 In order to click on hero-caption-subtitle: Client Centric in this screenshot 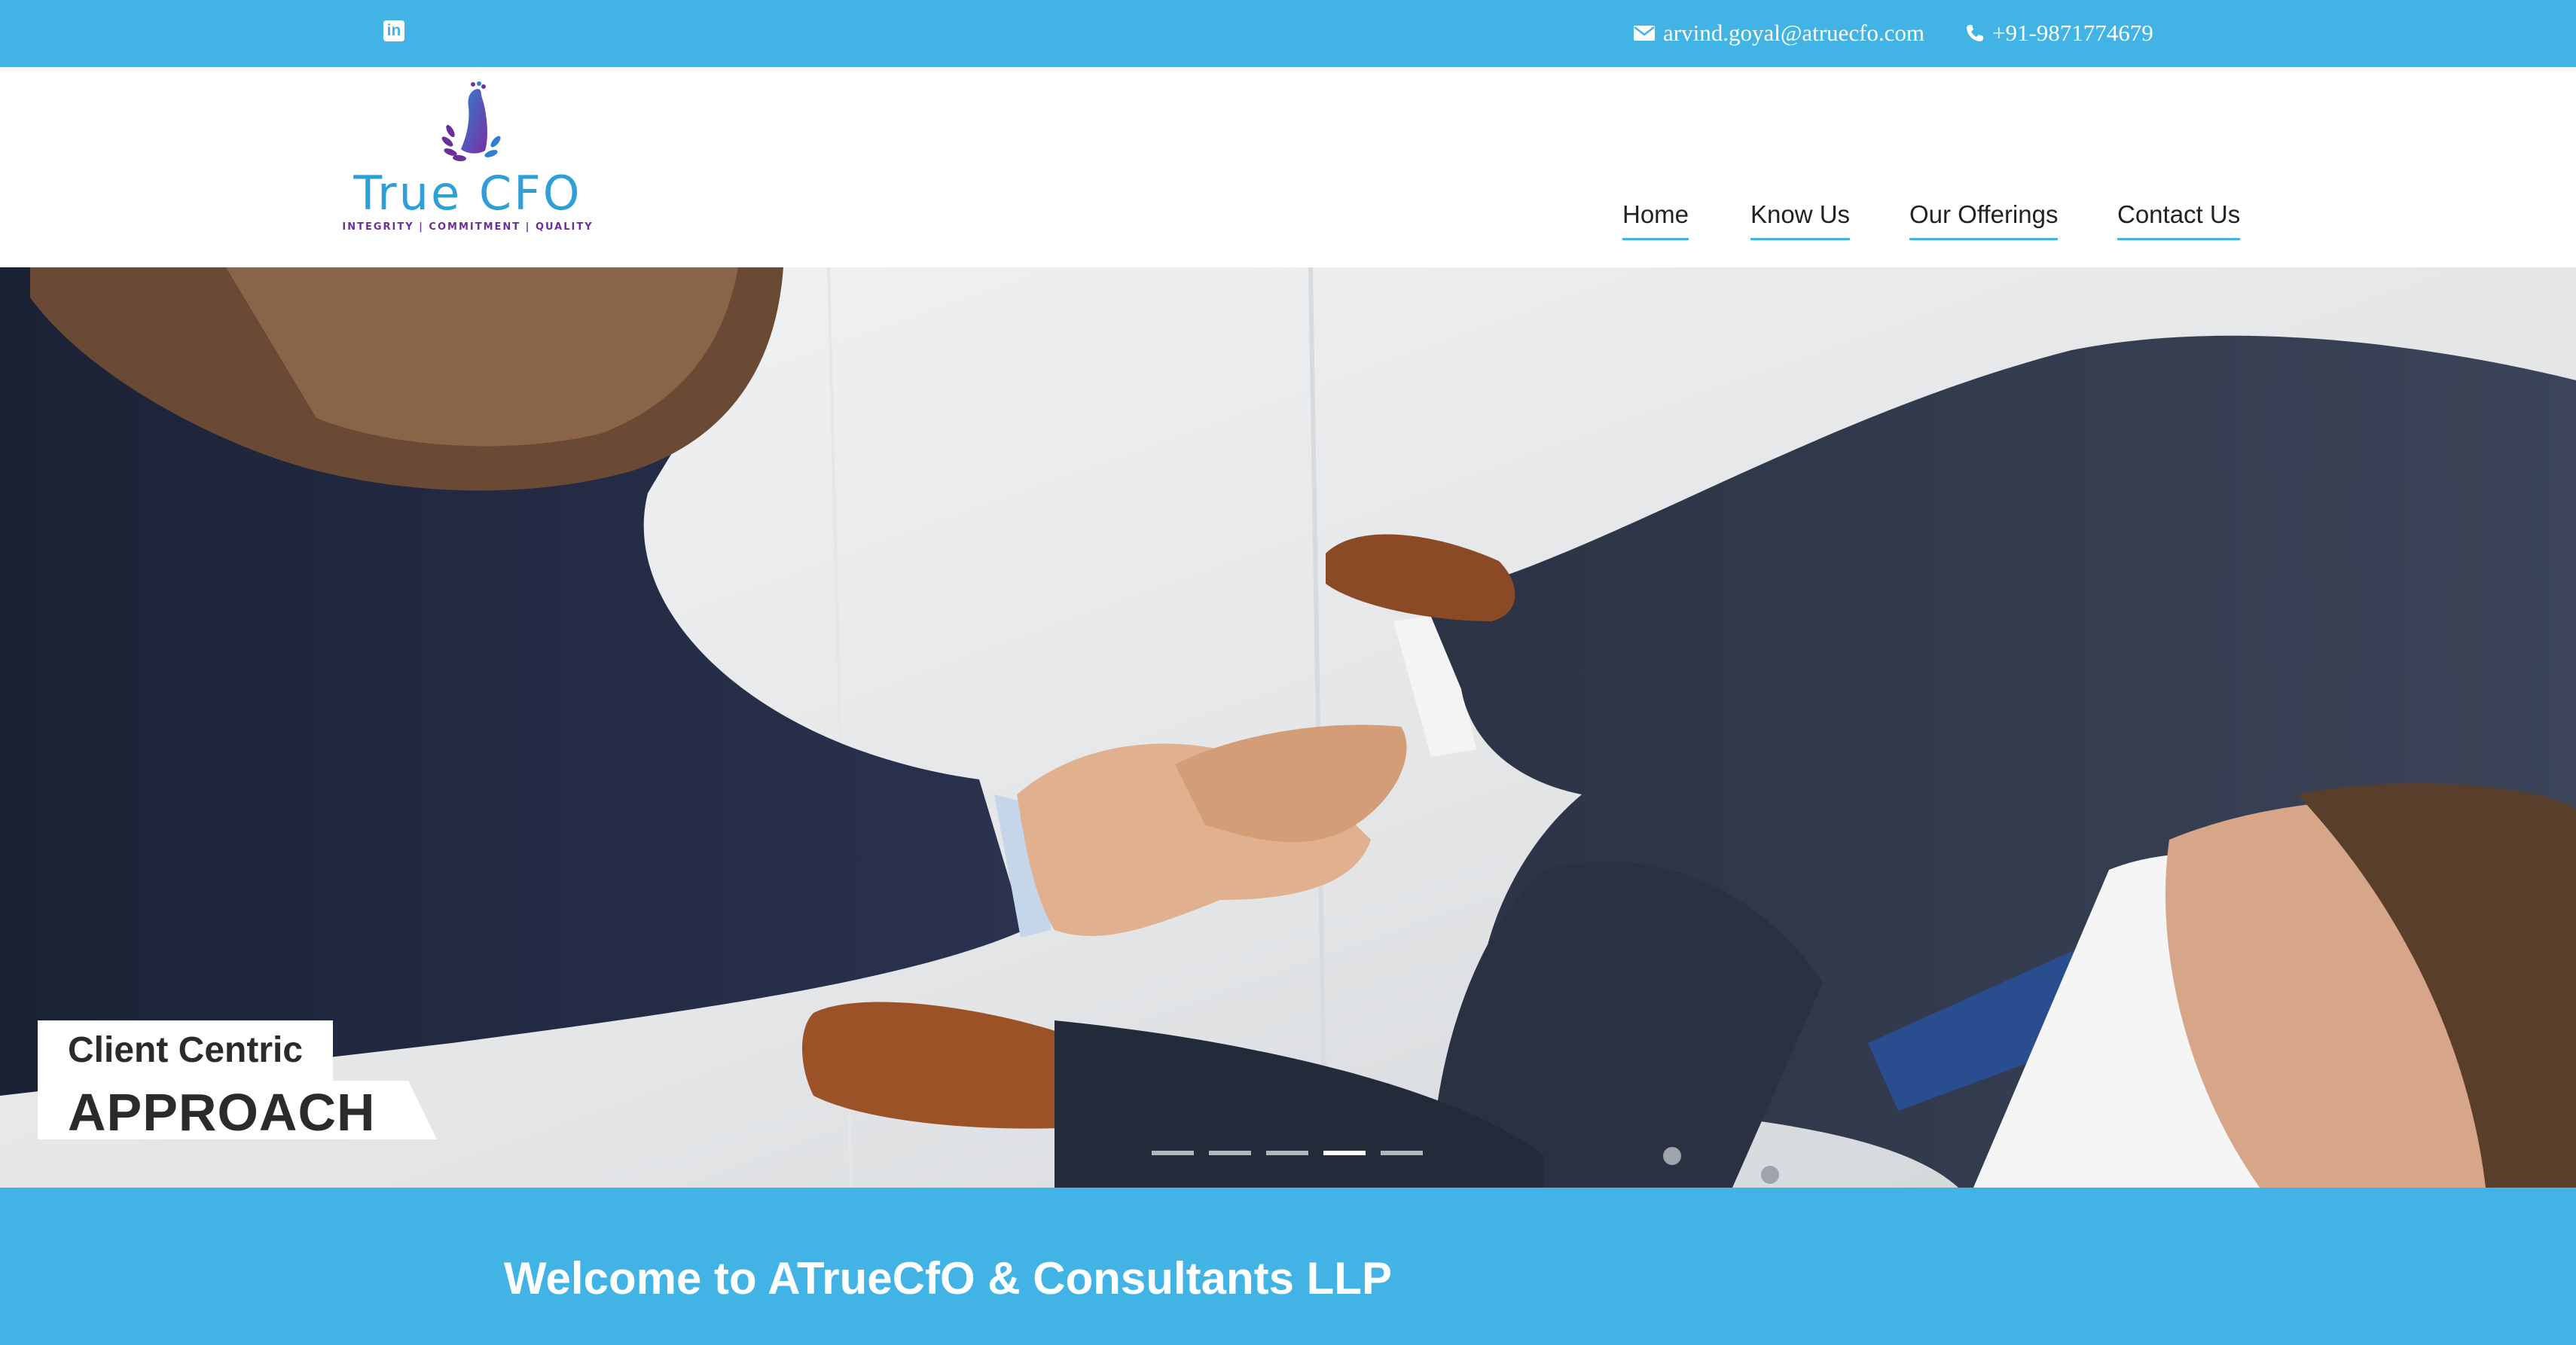, I will do `click(186, 1050)`.